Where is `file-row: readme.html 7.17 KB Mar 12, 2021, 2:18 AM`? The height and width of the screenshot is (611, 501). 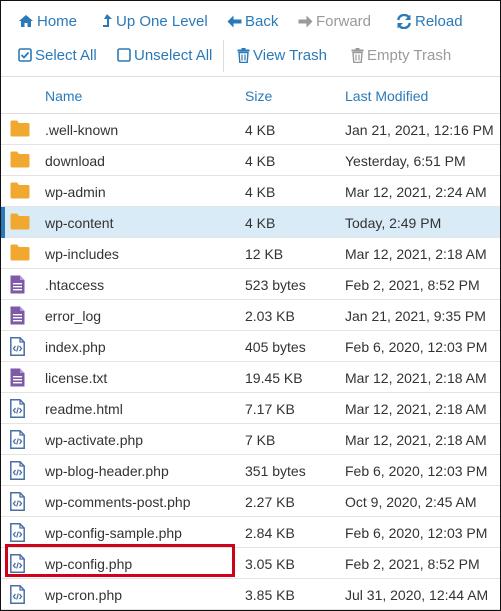
file-row: readme.html 7.17 KB Mar 12, 2021, 2:18 AM is located at coordinates (250, 408).